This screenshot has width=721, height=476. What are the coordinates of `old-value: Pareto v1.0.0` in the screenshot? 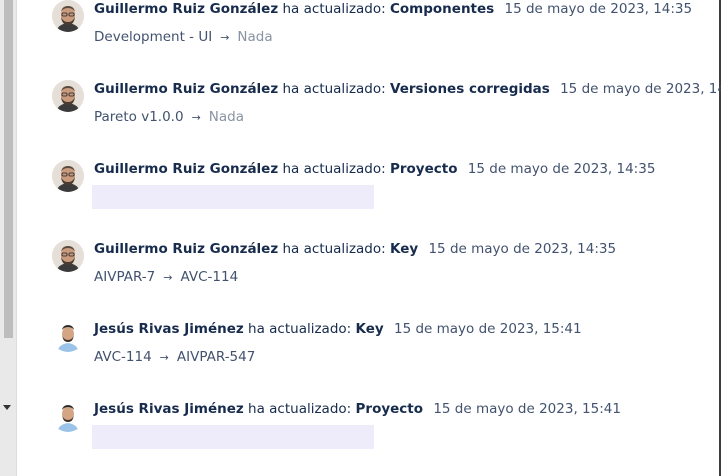 It's located at (139, 117).